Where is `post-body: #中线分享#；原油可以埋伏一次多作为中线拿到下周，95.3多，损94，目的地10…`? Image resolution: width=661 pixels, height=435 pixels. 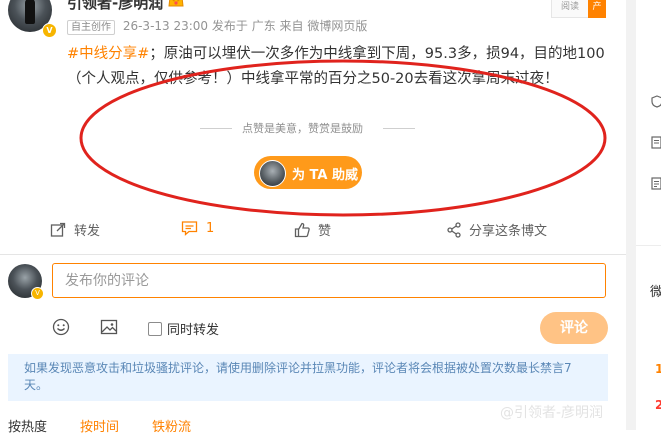
post-body: #中线分享#；原油可以埋伏一次多作为中线拿到下周，95.3多，损94，目的地10… is located at coordinates (337, 67).